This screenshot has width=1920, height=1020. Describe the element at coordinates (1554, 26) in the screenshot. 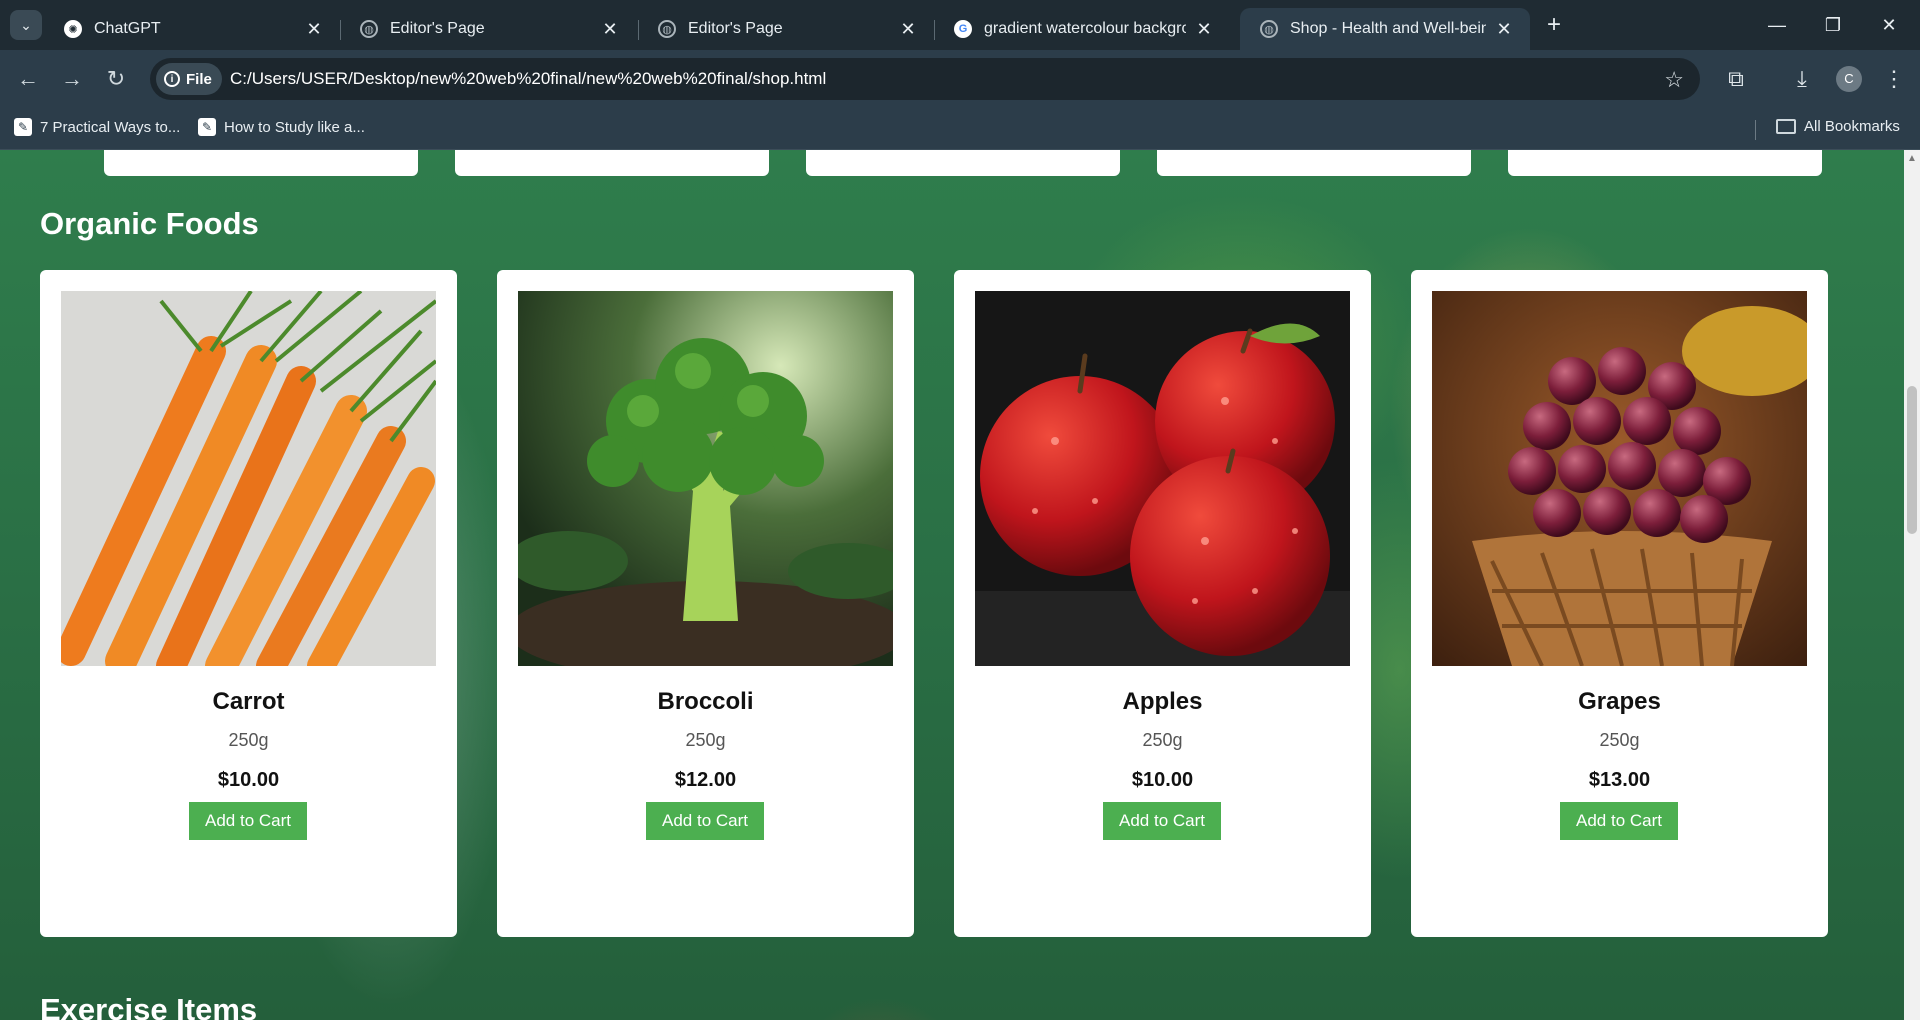

I see `new-tab-button: +` at that location.